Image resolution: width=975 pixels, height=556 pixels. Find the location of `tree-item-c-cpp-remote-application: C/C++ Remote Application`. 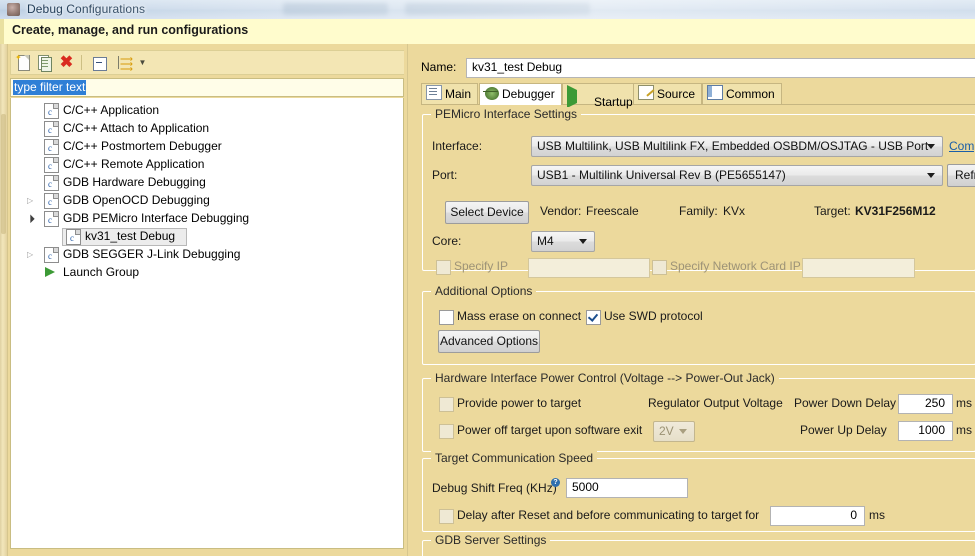

tree-item-c-cpp-remote-application: C/C++ Remote Application is located at coordinates (207, 165).